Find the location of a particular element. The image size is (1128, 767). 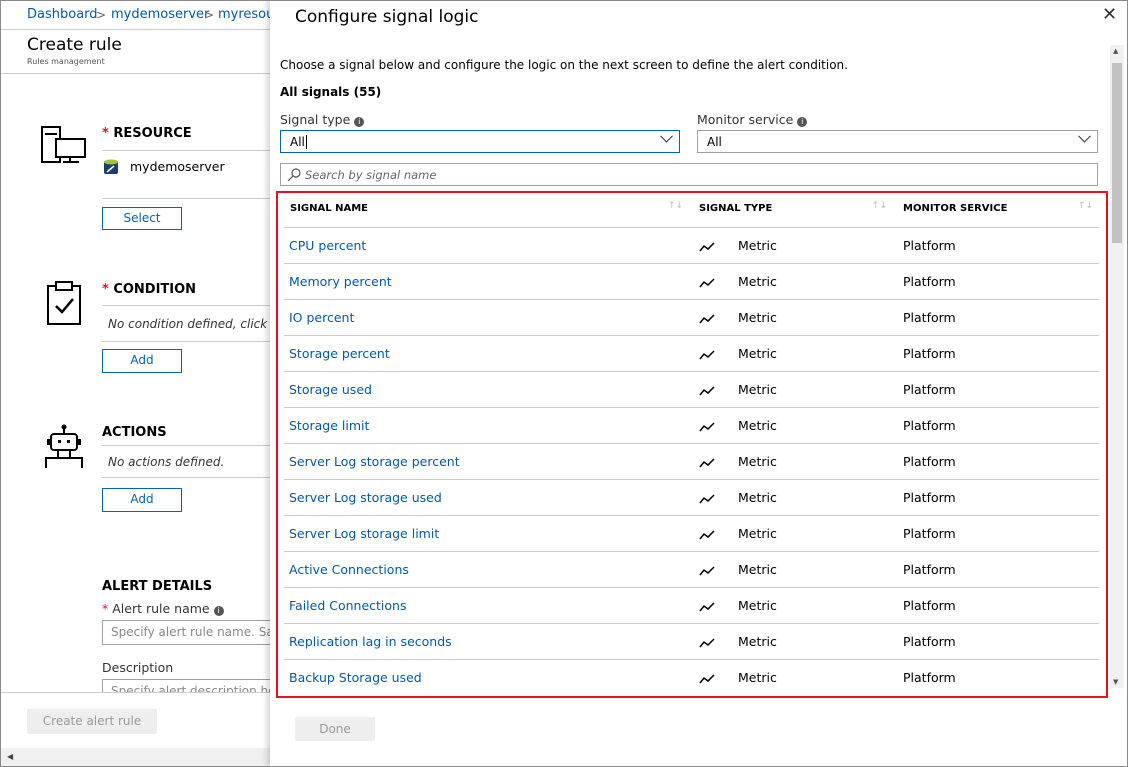

table-row: Storage limit Metric Platform is located at coordinates (691, 425).